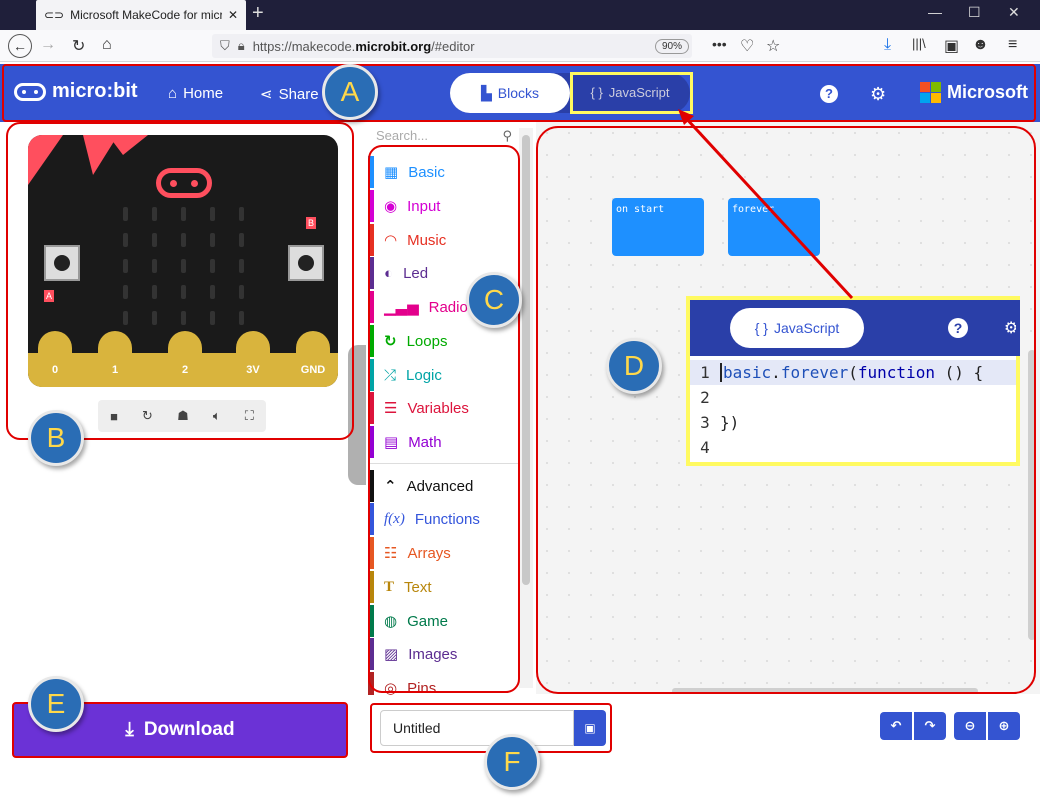 Image resolution: width=1040 pixels, height=812 pixels. I want to click on callout-c: C, so click(494, 300).